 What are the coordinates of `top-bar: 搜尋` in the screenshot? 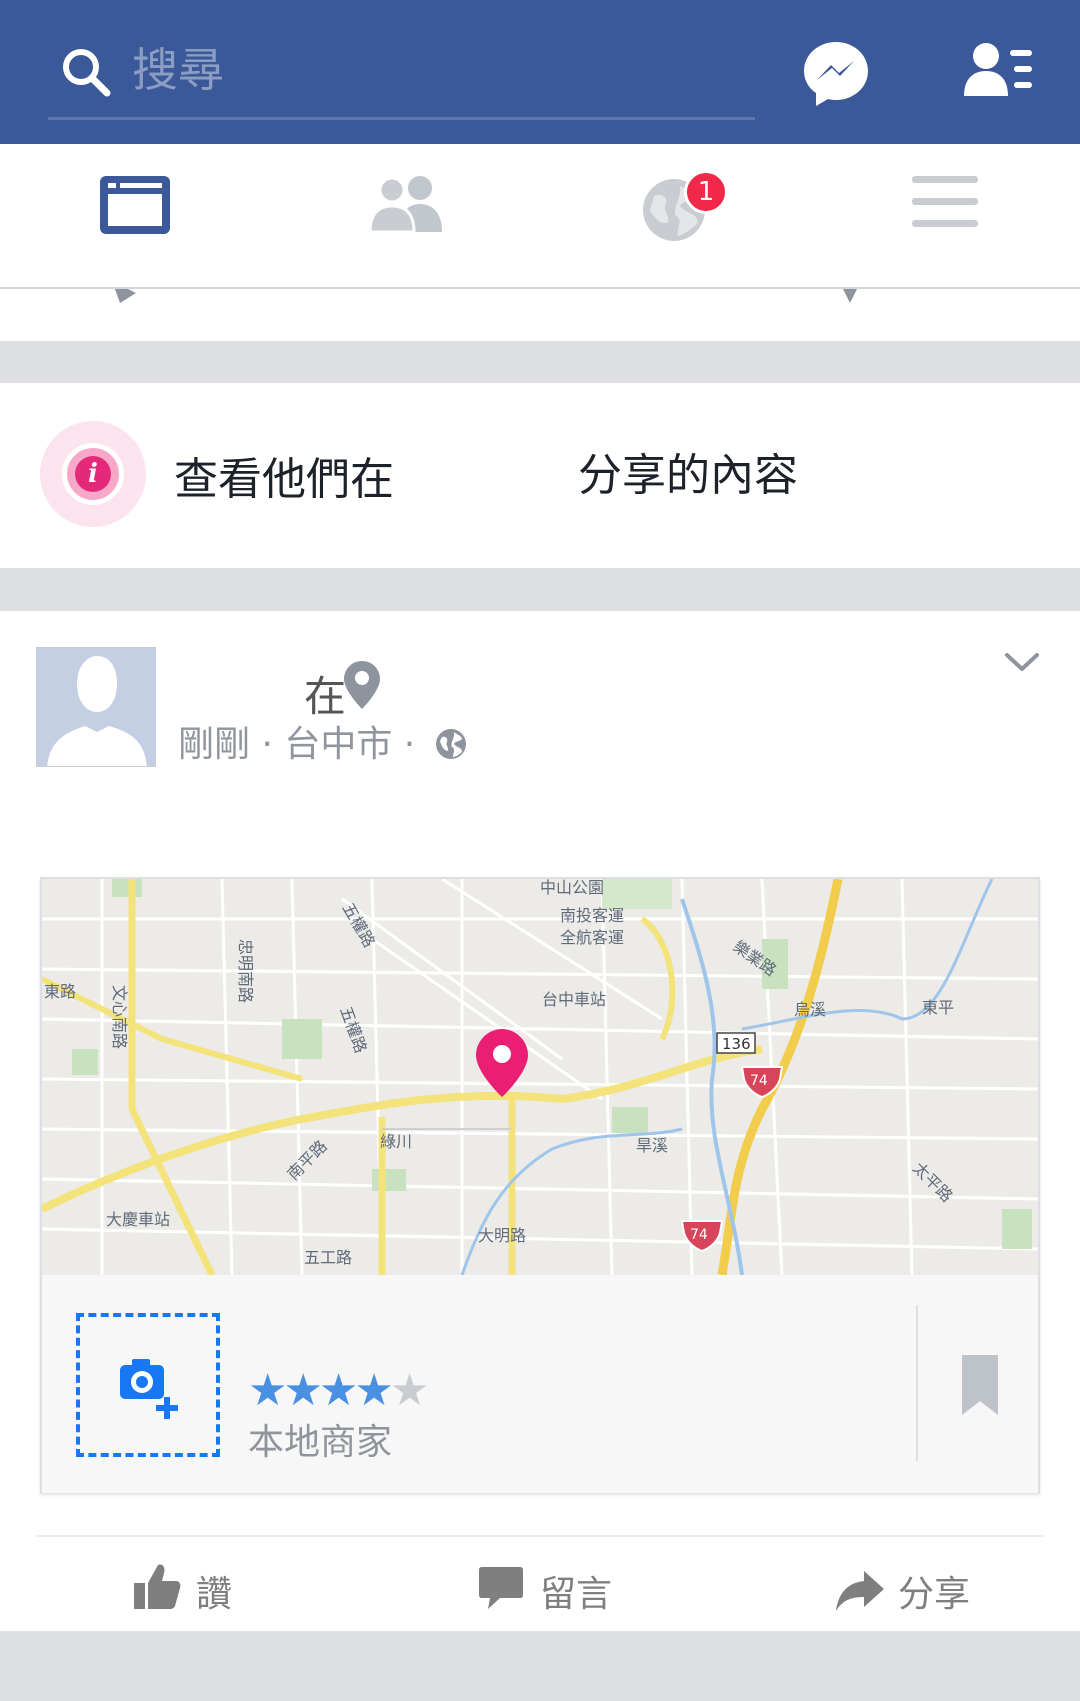 It's located at (540, 72).